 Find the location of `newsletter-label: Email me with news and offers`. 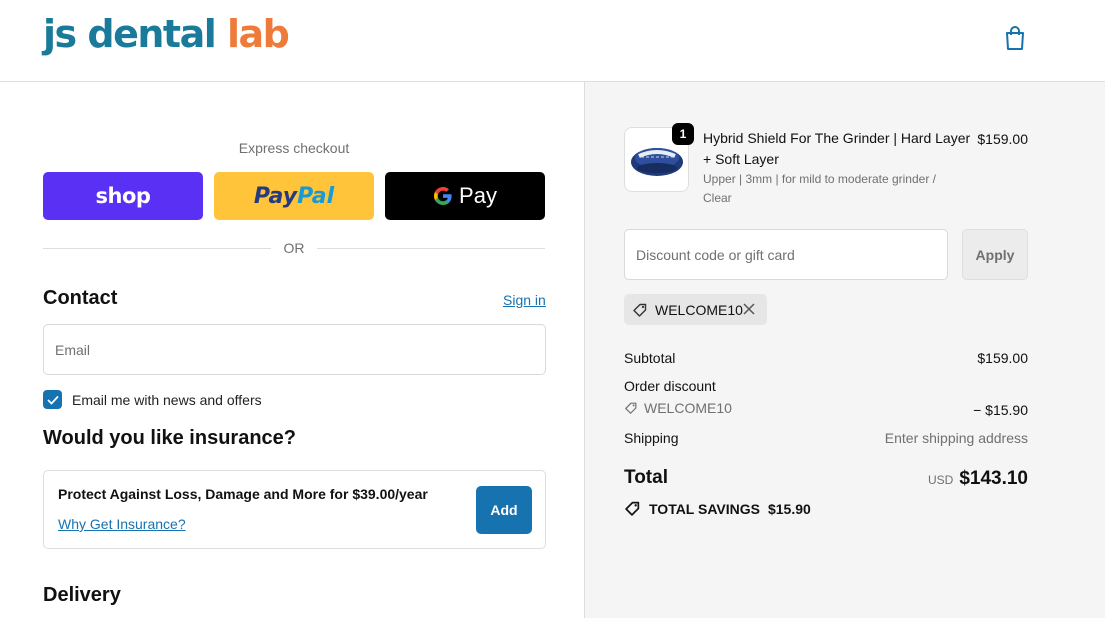

newsletter-label: Email me with news and offers is located at coordinates (167, 400).